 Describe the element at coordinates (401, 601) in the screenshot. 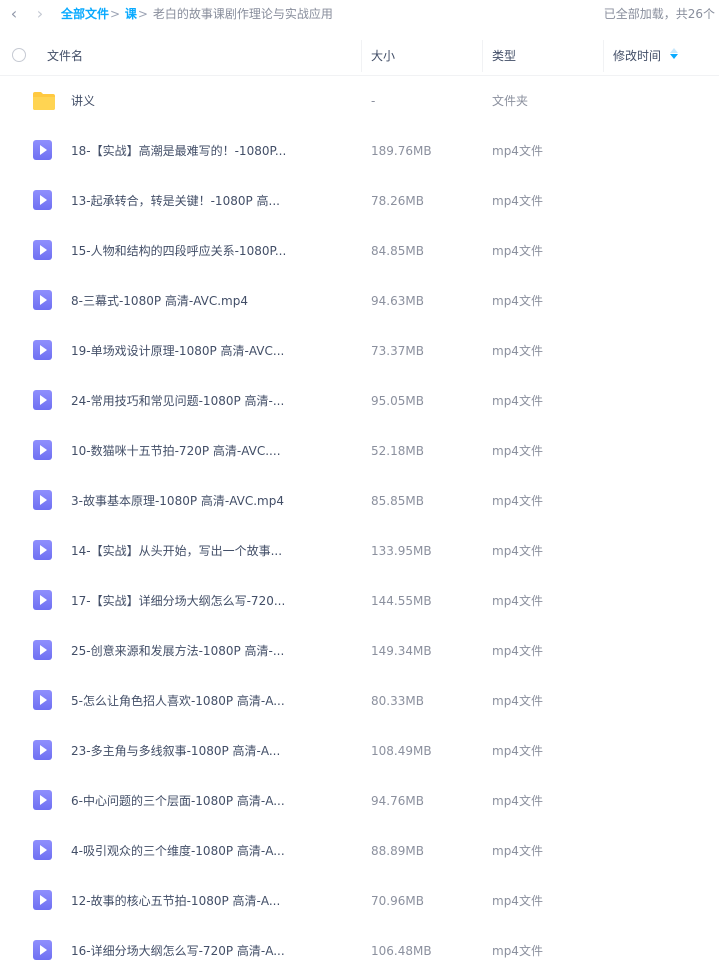

I see `file-size: 144.55MB` at that location.